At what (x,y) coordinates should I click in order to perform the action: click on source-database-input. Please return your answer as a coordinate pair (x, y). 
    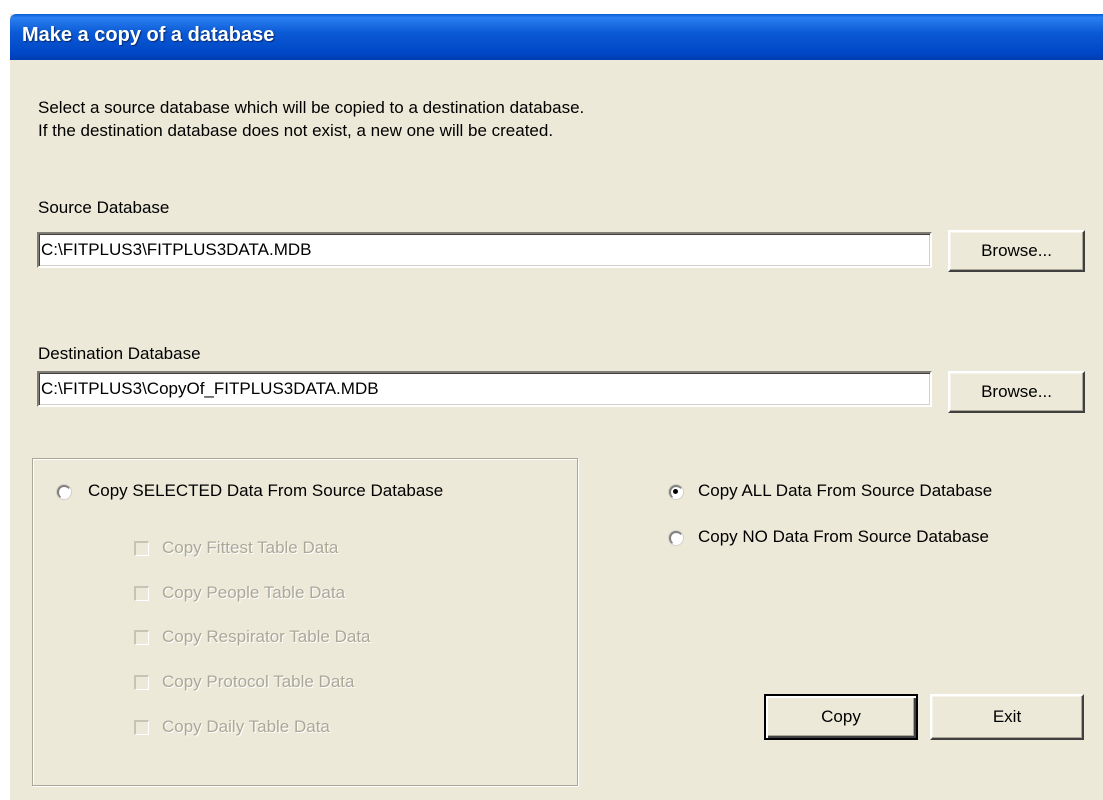
    Looking at the image, I should click on (481, 250).